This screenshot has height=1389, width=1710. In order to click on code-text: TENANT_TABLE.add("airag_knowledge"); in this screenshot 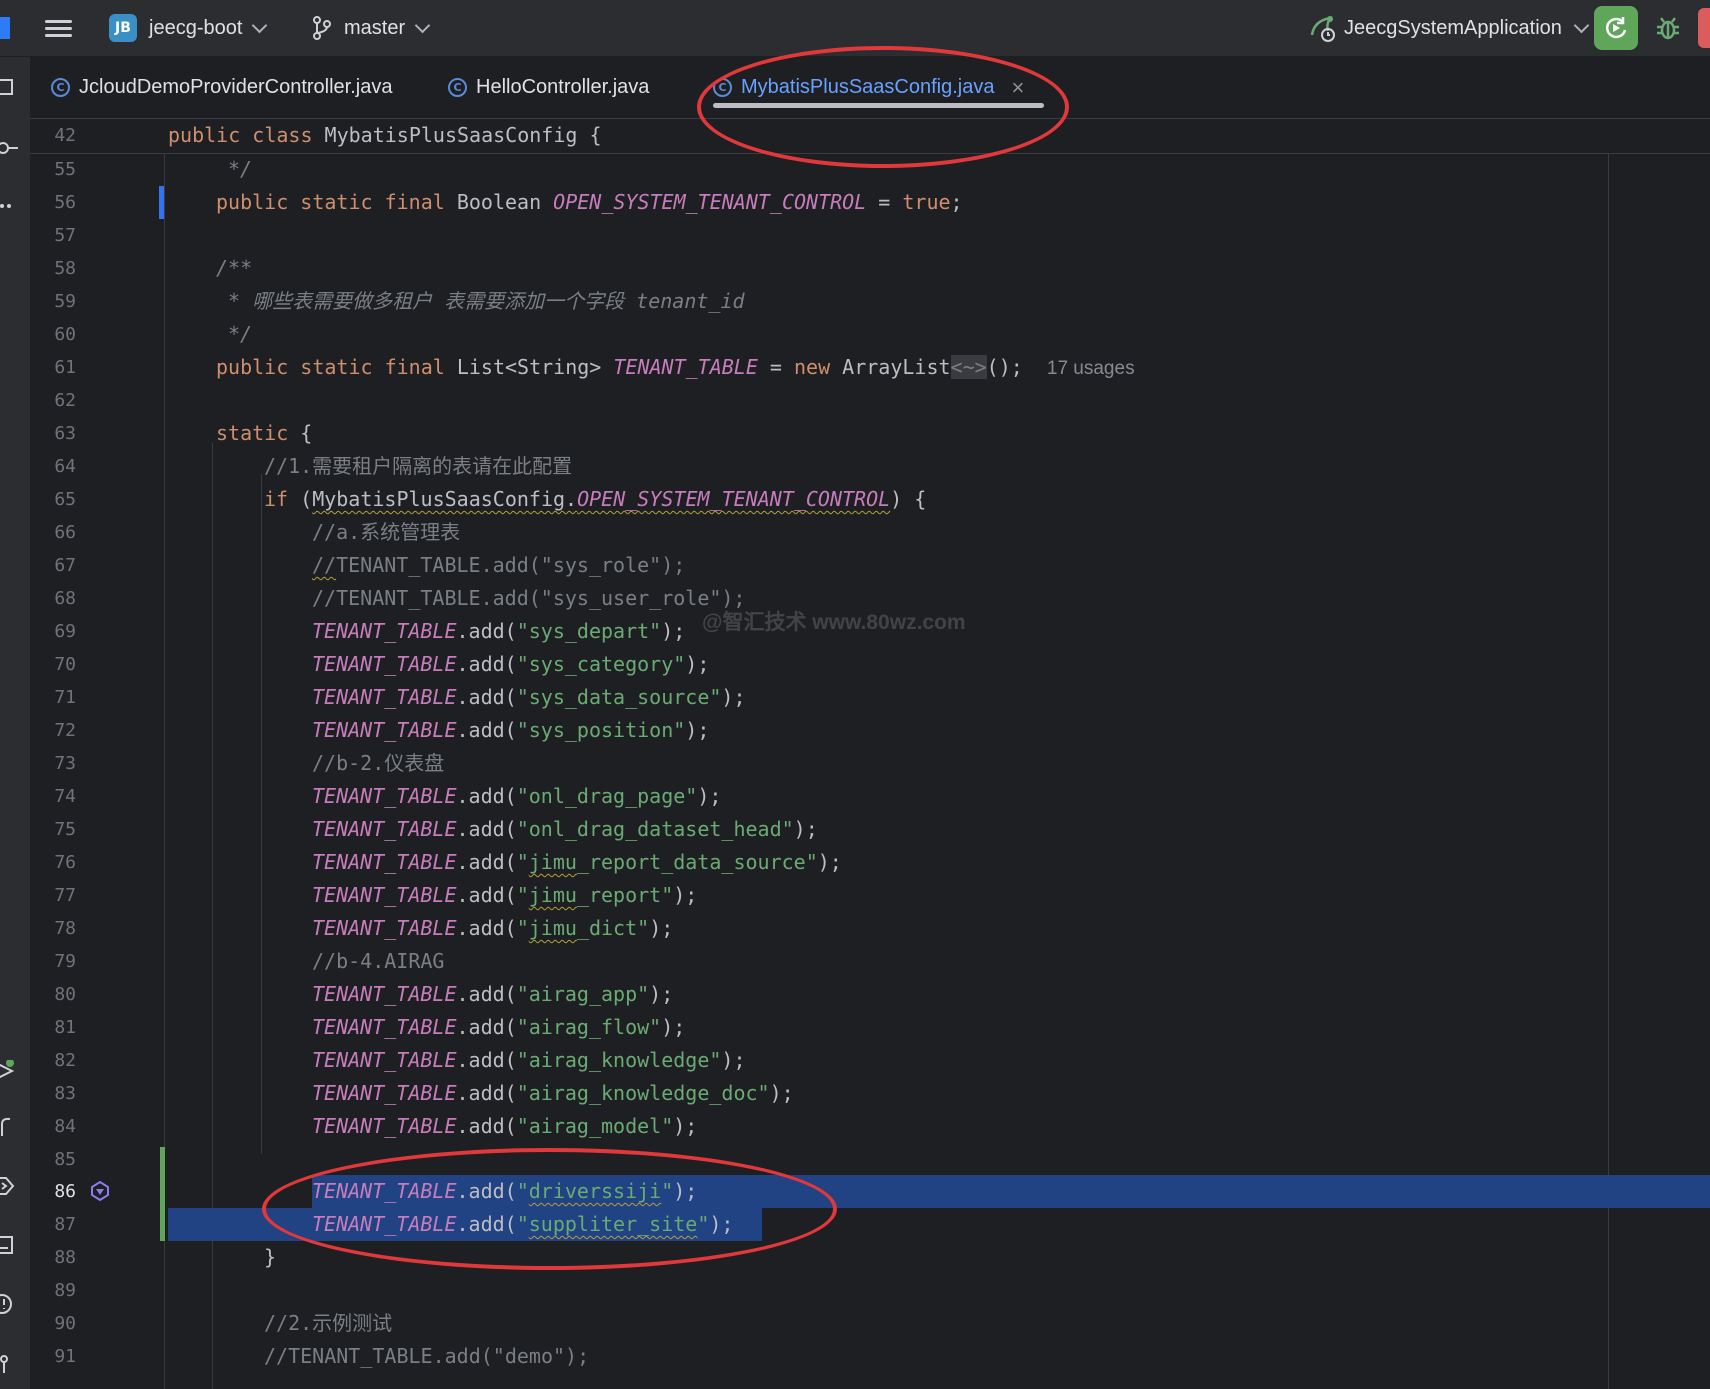, I will do `click(529, 1060)`.